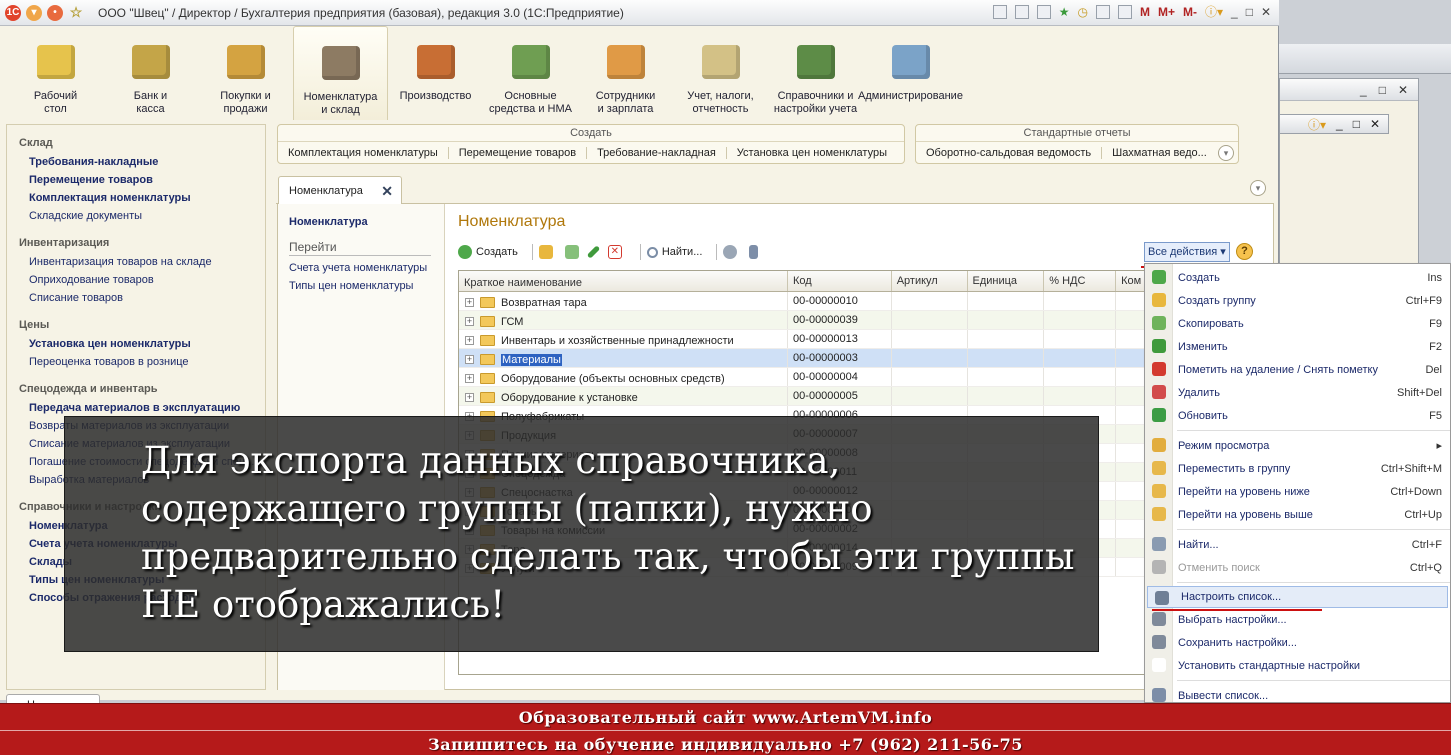  What do you see at coordinates (930, 281) in the screenshot?
I see `column-article: Артикул` at bounding box center [930, 281].